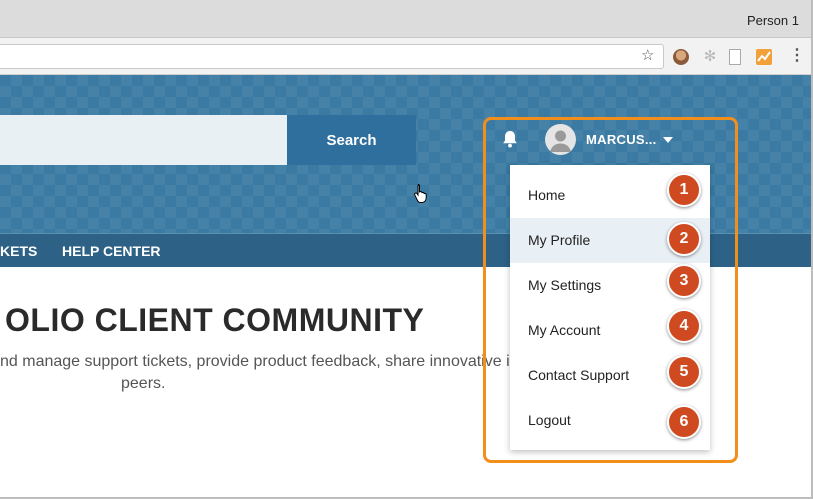 The width and height of the screenshot is (813, 499). What do you see at coordinates (797, 56) in the screenshot?
I see `more-vert-icon: ⋮` at bounding box center [797, 56].